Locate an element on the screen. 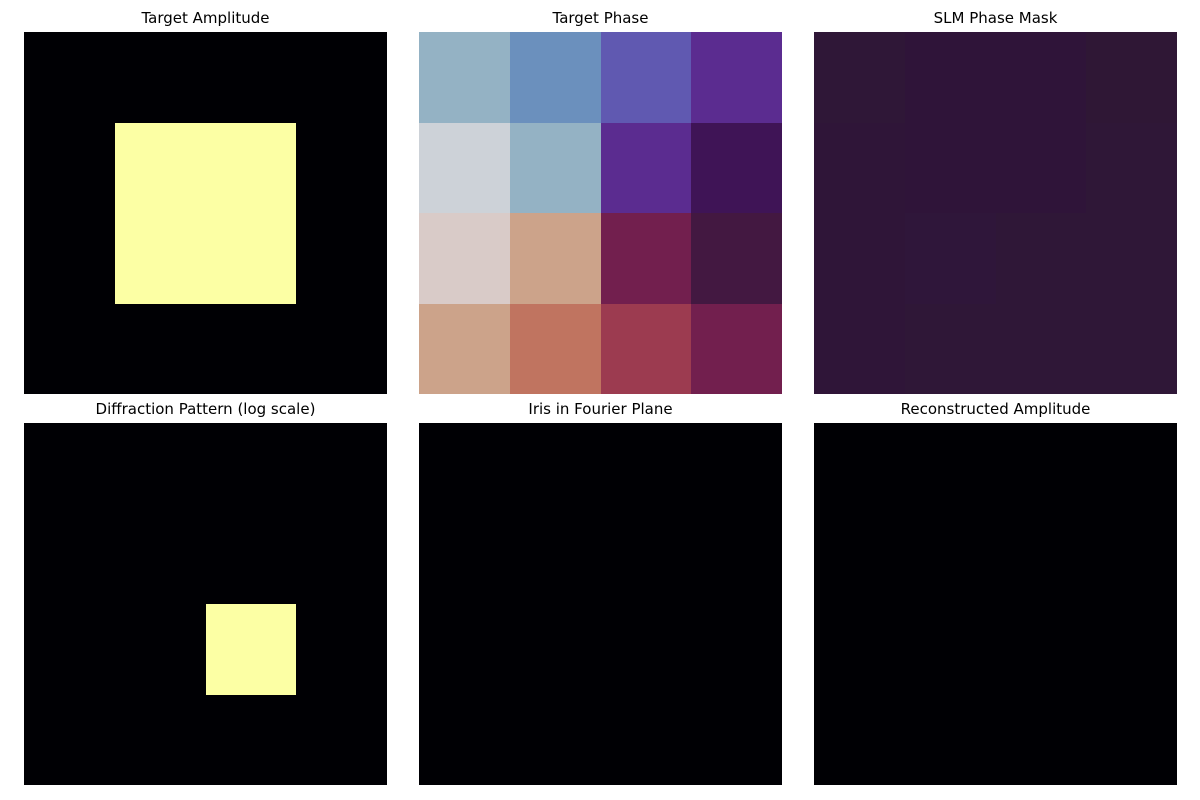  panel-reconstructed-amplitude: Reconstructed Amplitude is located at coordinates (995, 592).